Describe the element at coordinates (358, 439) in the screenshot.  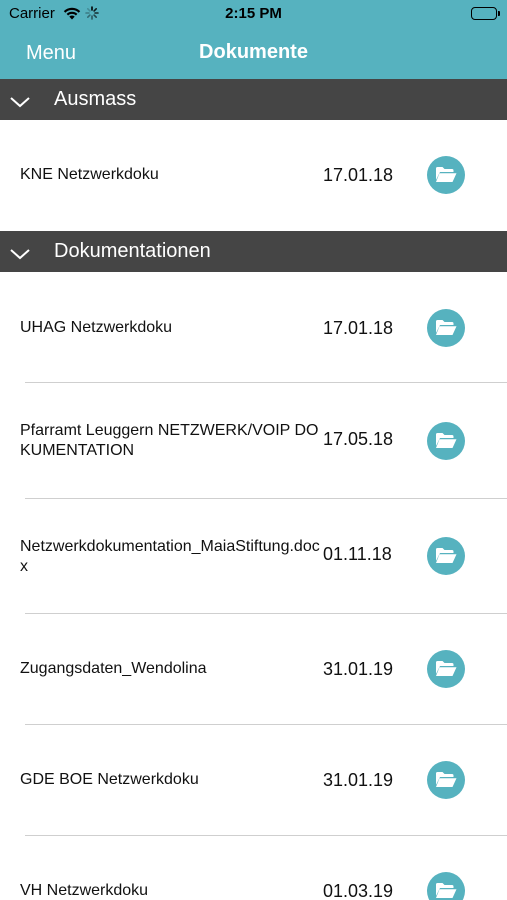
I see `document-date: 17.05.18` at that location.